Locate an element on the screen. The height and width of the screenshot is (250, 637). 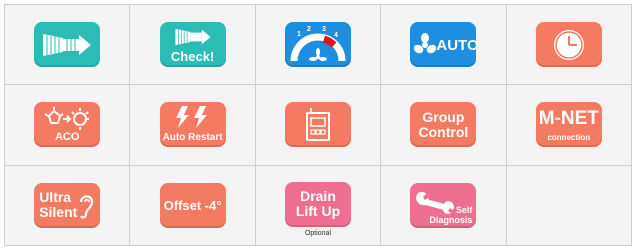
group-control-line1: Group is located at coordinates (443, 116).